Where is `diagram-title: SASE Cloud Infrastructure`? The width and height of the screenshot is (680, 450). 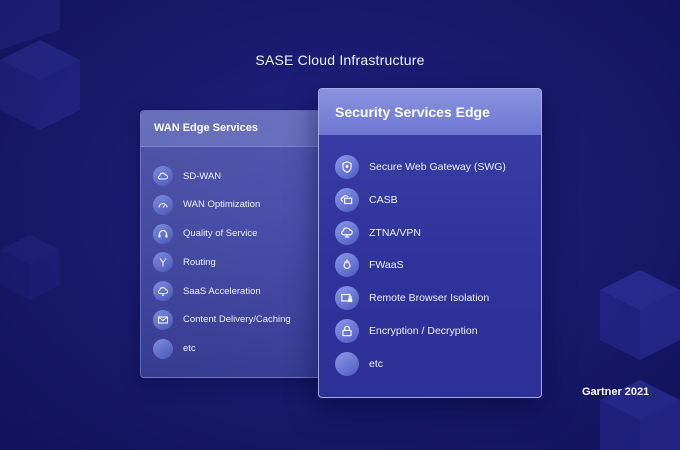
diagram-title: SASE Cloud Infrastructure is located at coordinates (340, 60).